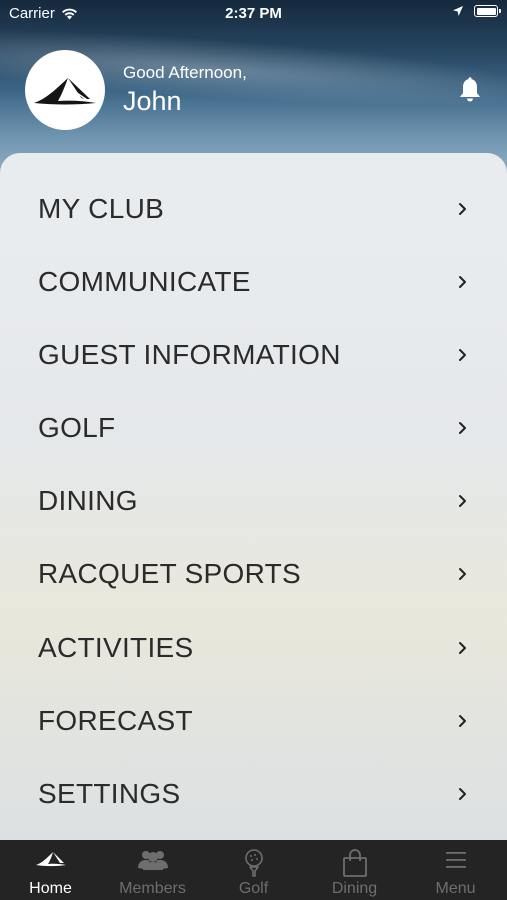  What do you see at coordinates (455, 860) in the screenshot?
I see `hamburger-menu-icon` at bounding box center [455, 860].